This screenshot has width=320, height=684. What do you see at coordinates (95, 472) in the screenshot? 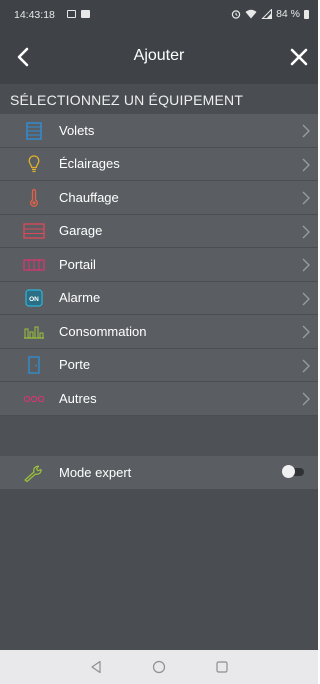
I see `expert-mode-label: Mode expert` at bounding box center [95, 472].